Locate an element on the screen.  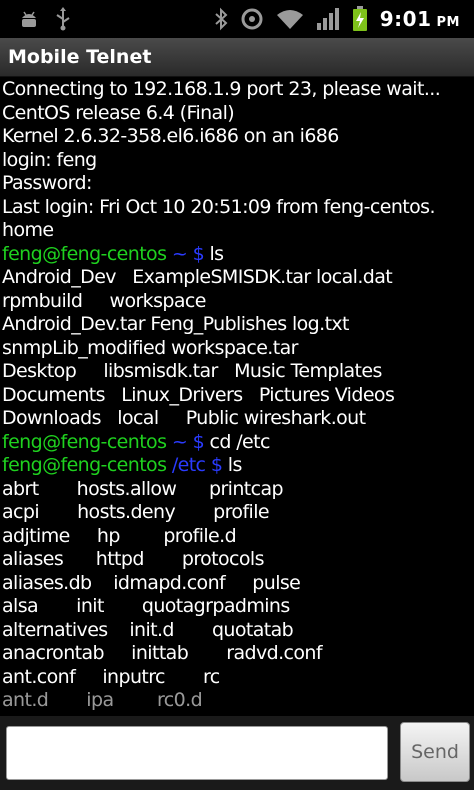
terminal-text: ant.d ipa rc0.d is located at coordinates (102, 700).